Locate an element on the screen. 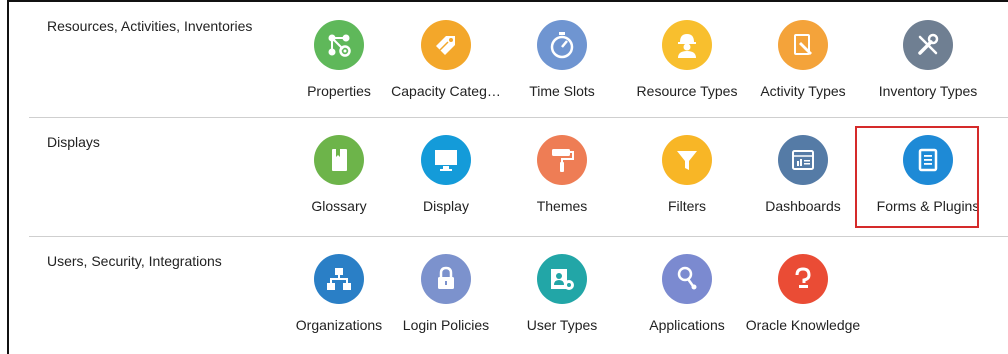 The image size is (1008, 354). display-icon is located at coordinates (446, 160).